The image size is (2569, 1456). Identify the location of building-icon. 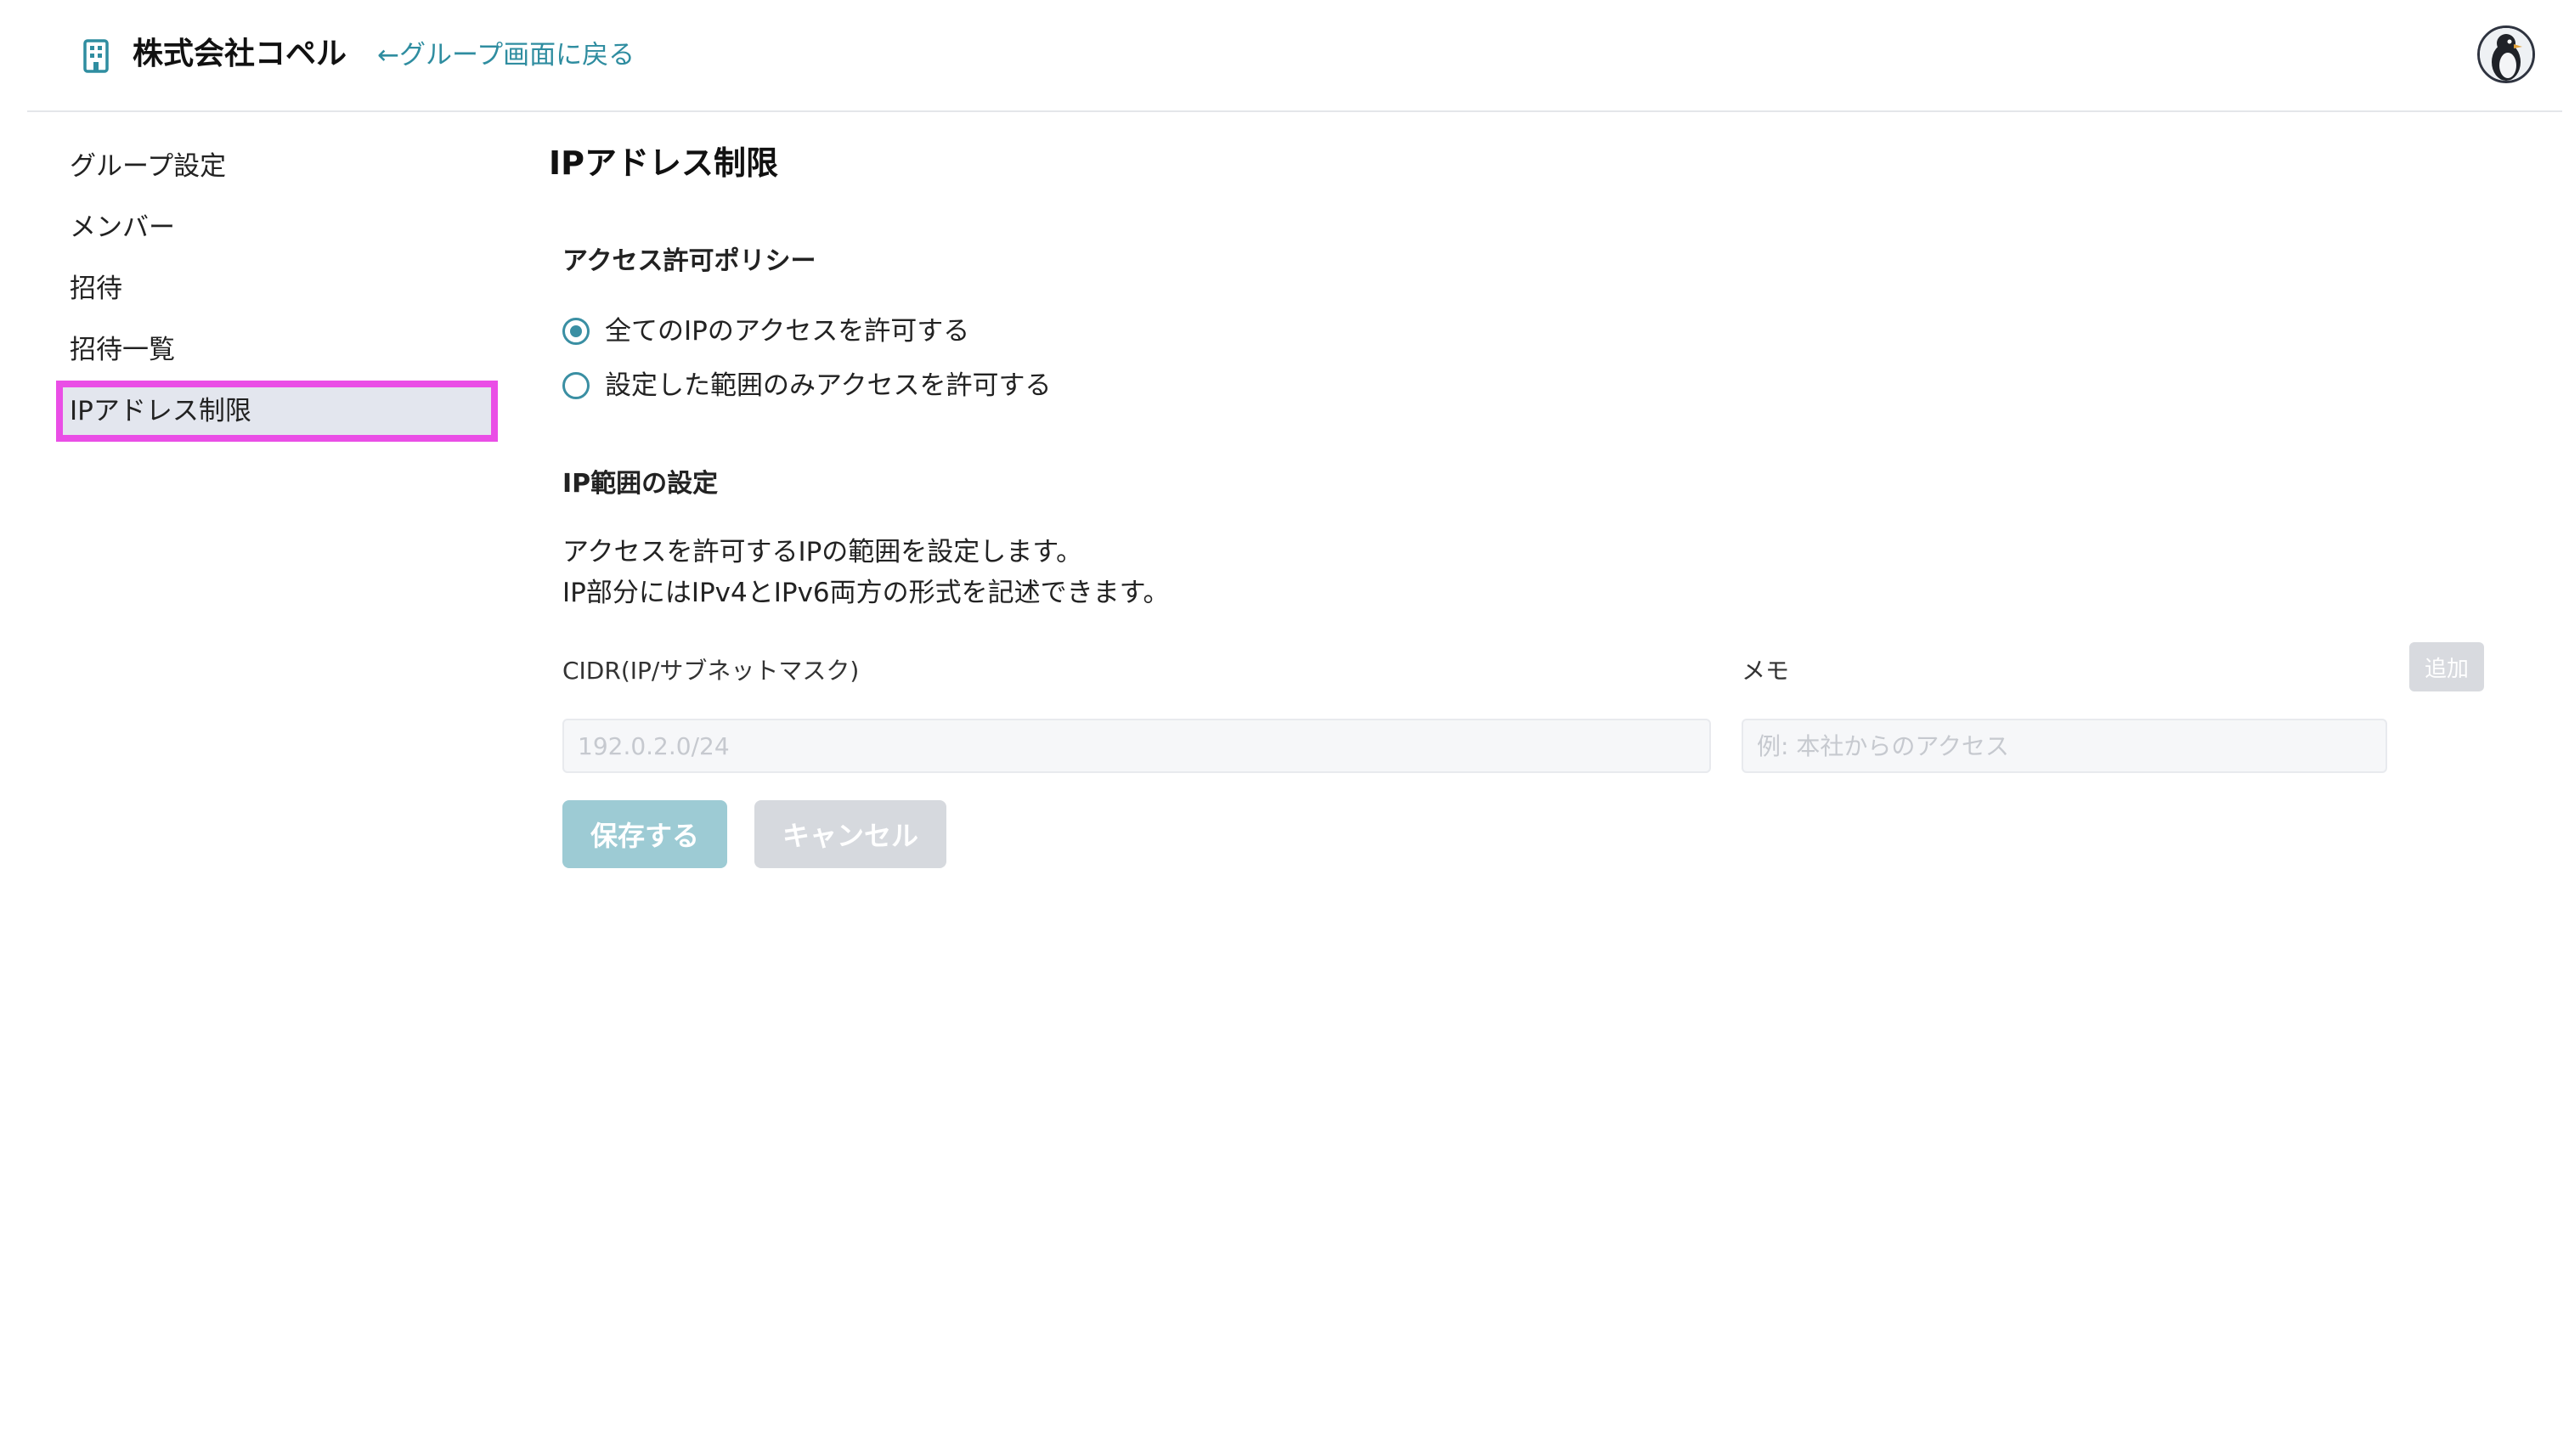
(97, 56).